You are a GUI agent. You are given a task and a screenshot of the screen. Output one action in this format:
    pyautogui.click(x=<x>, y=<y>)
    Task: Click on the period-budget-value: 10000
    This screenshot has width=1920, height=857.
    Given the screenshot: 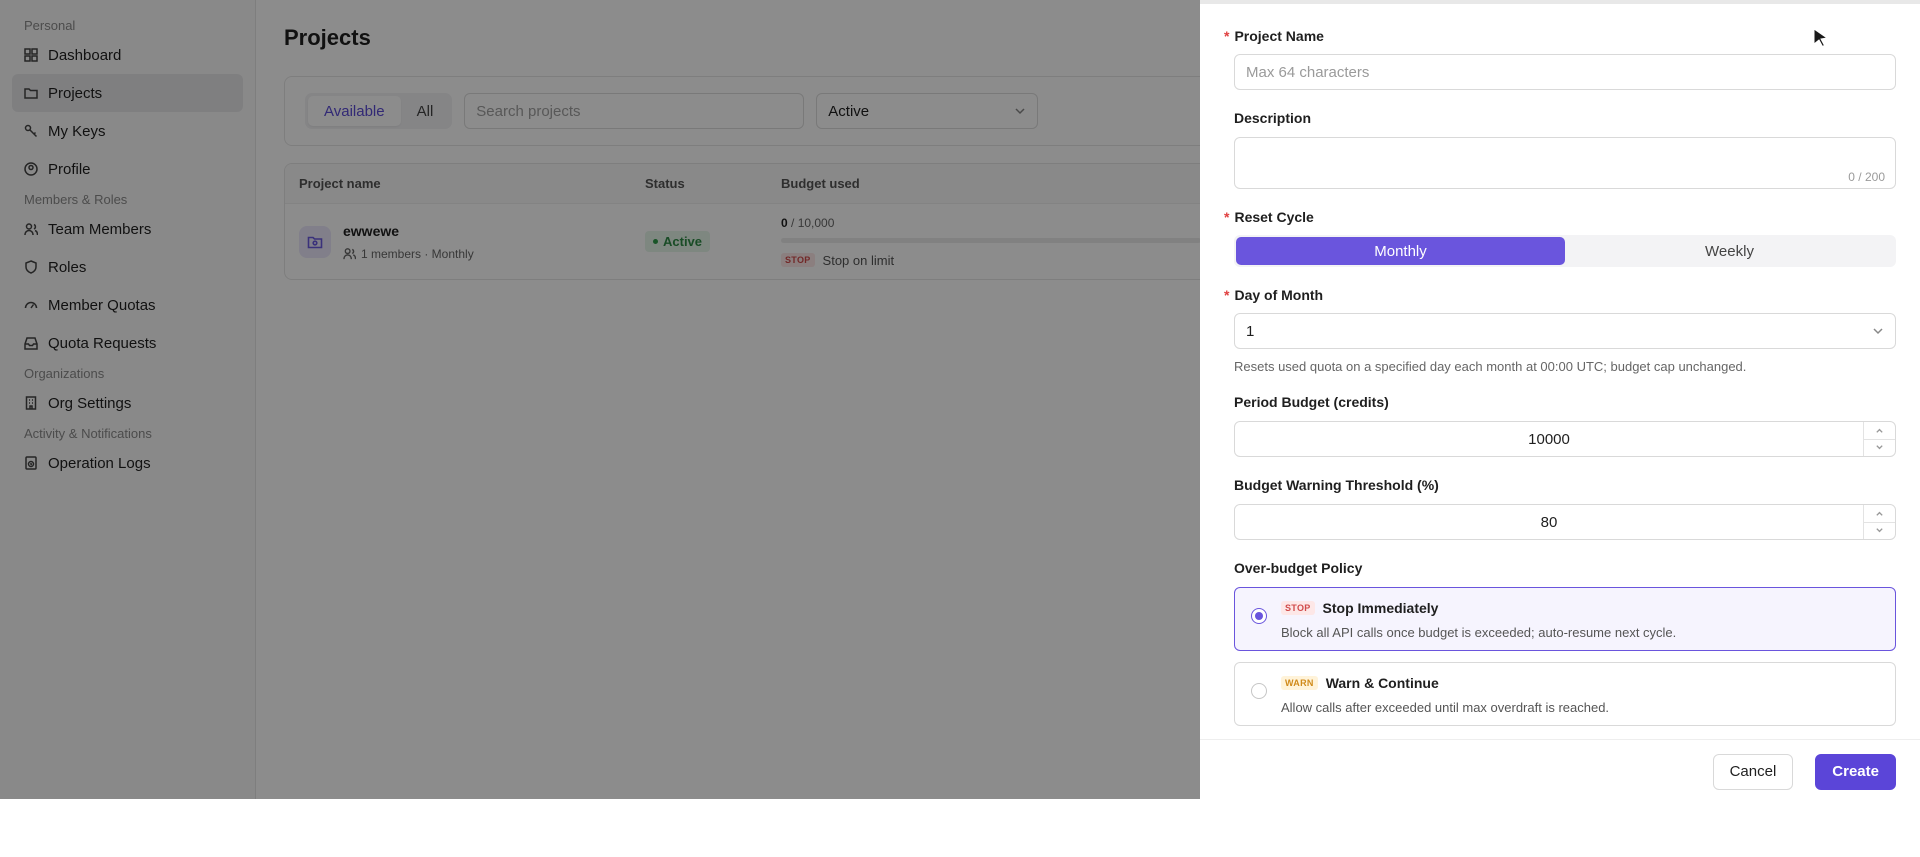 What is the action you would take?
    pyautogui.click(x=1549, y=439)
    